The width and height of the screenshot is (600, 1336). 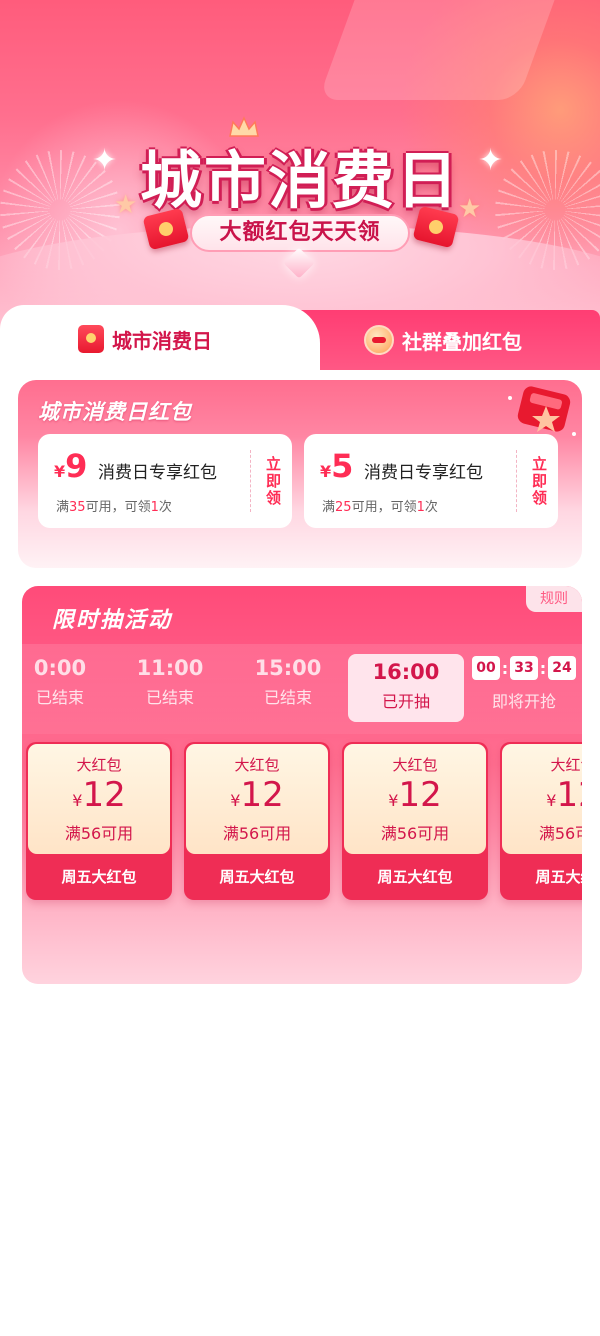 I want to click on slot-time: 16:00, so click(x=406, y=672).